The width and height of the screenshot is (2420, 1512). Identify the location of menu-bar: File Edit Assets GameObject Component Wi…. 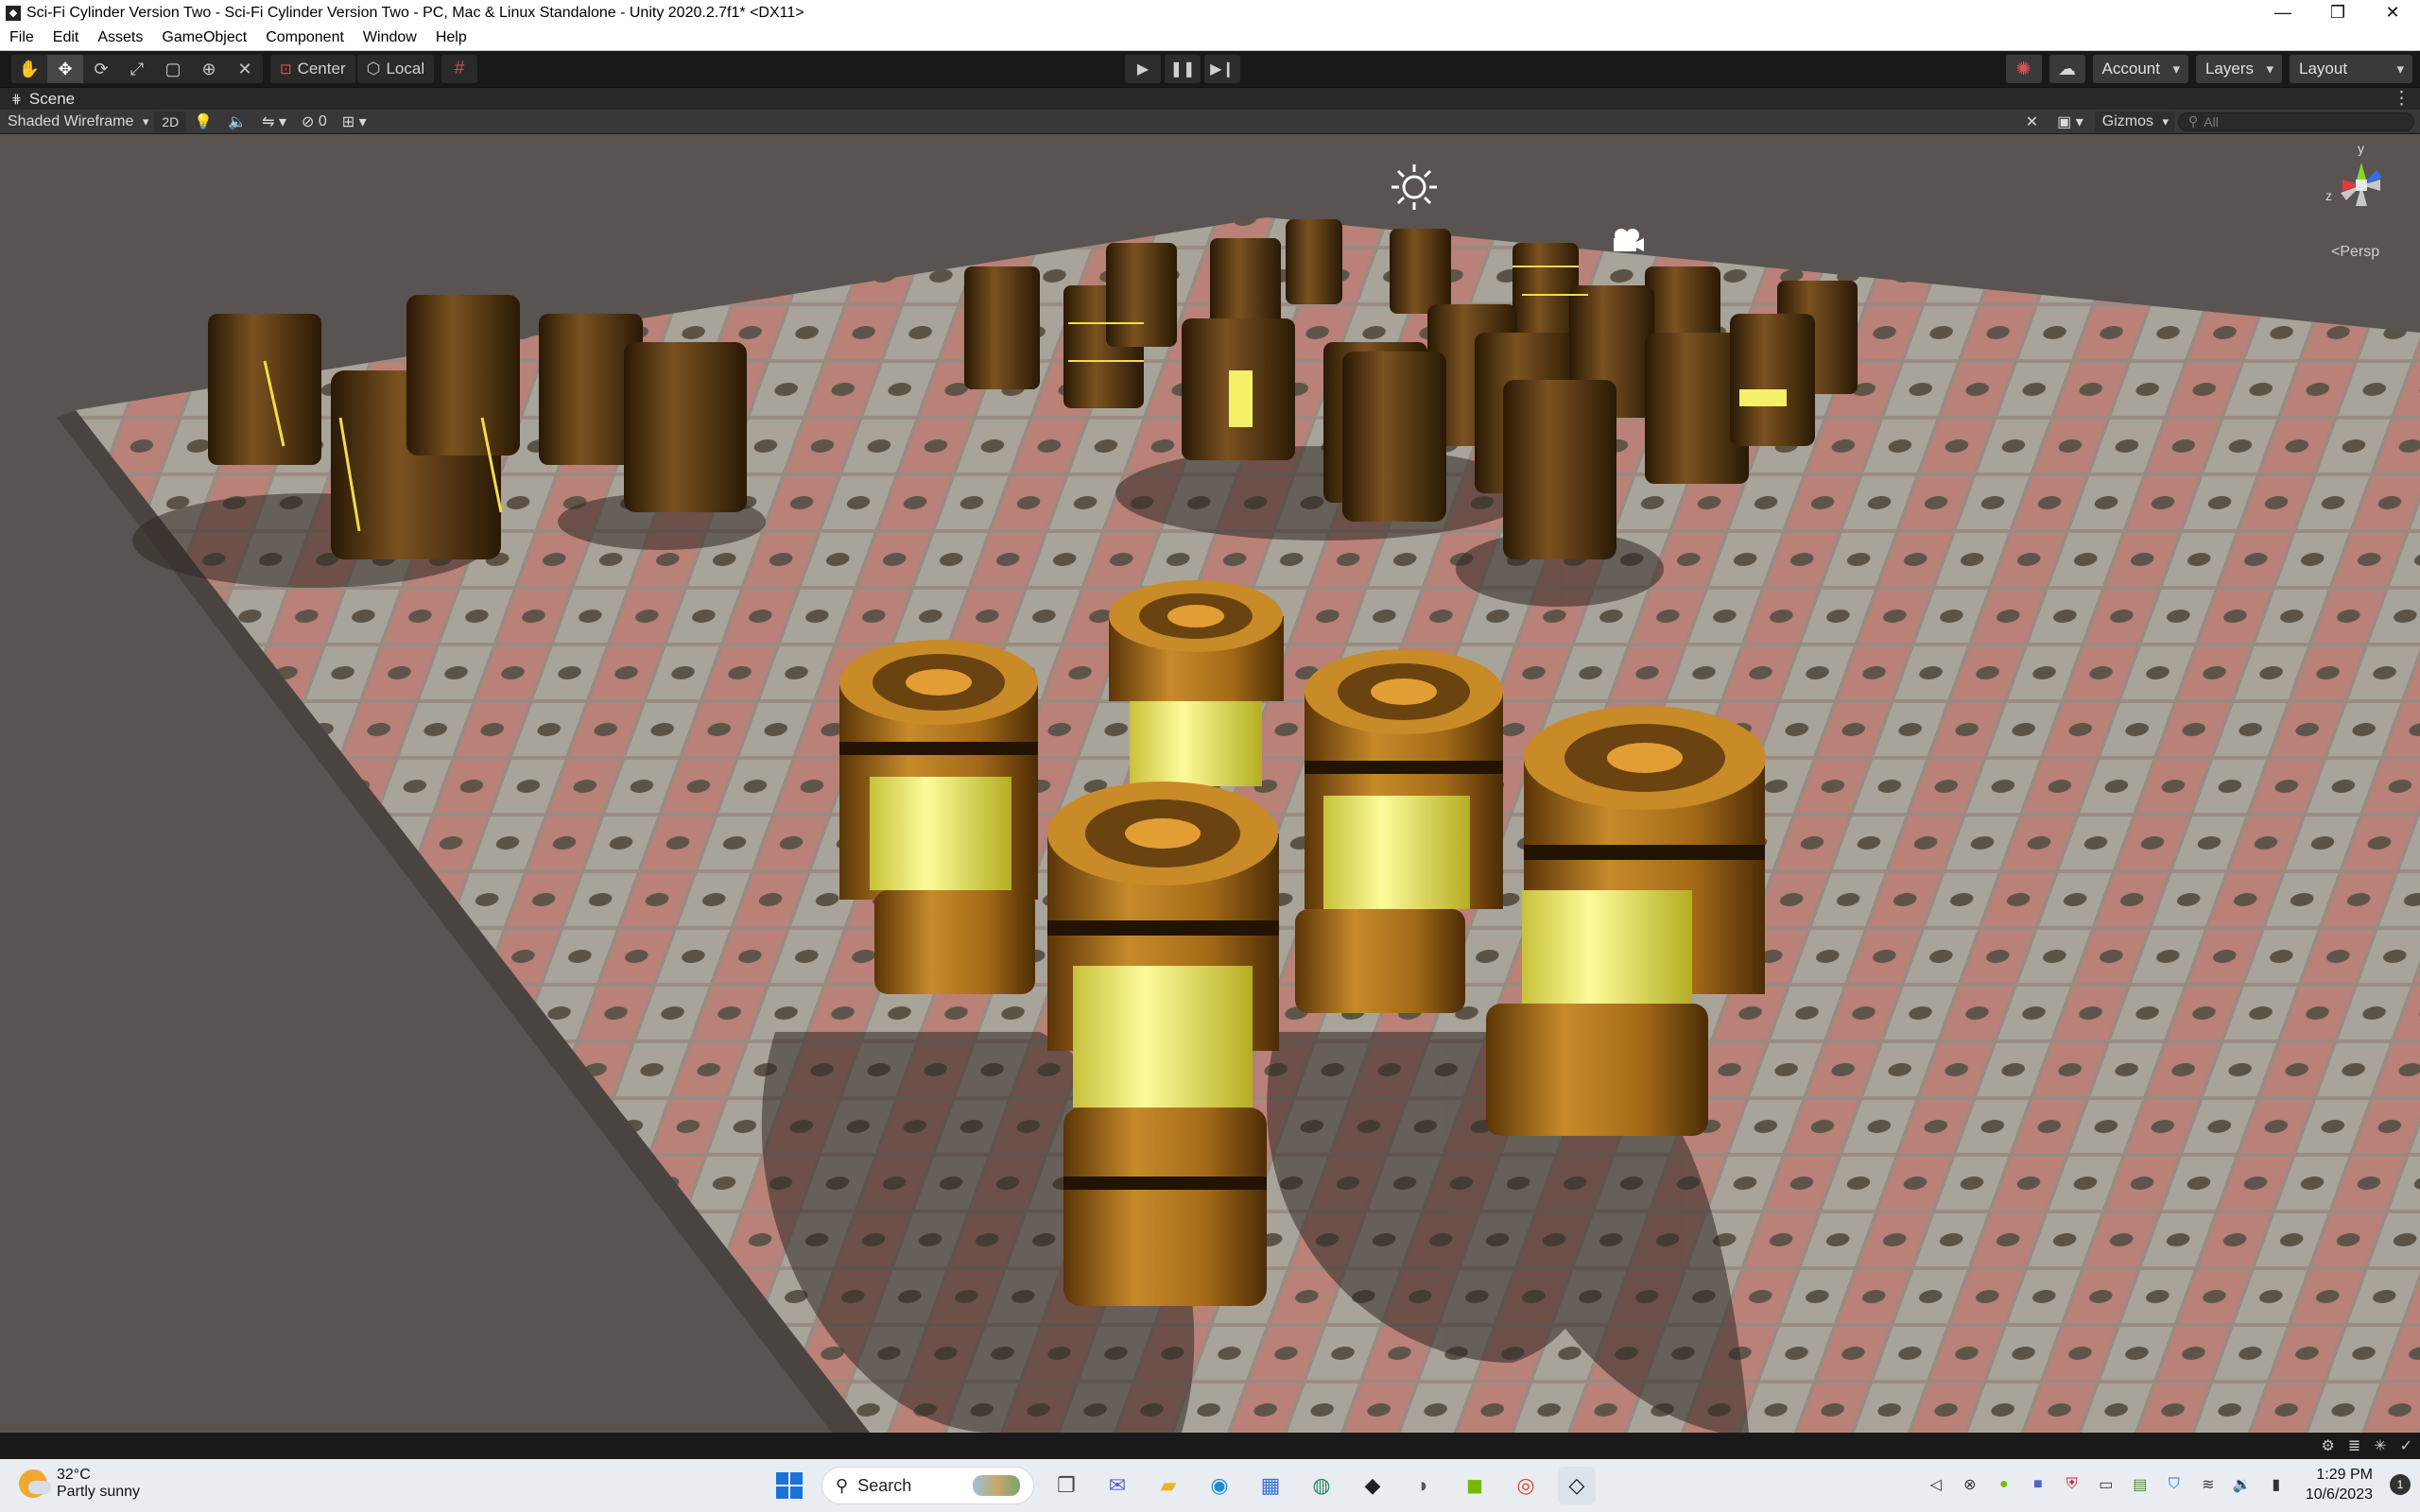
(1210, 38).